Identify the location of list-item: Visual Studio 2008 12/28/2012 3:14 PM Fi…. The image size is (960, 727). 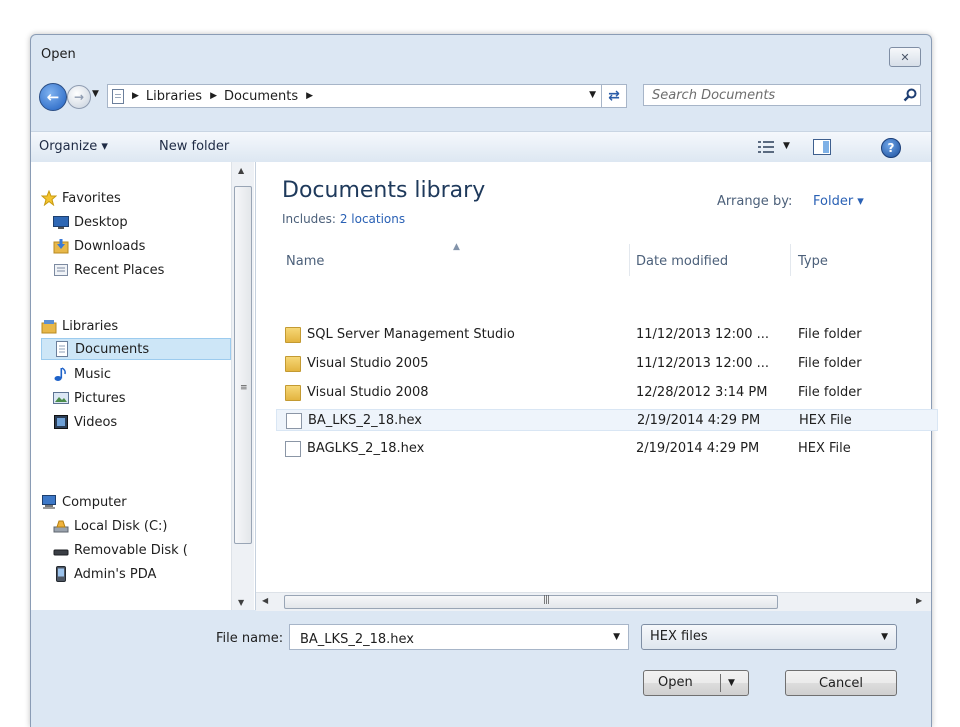
(607, 393).